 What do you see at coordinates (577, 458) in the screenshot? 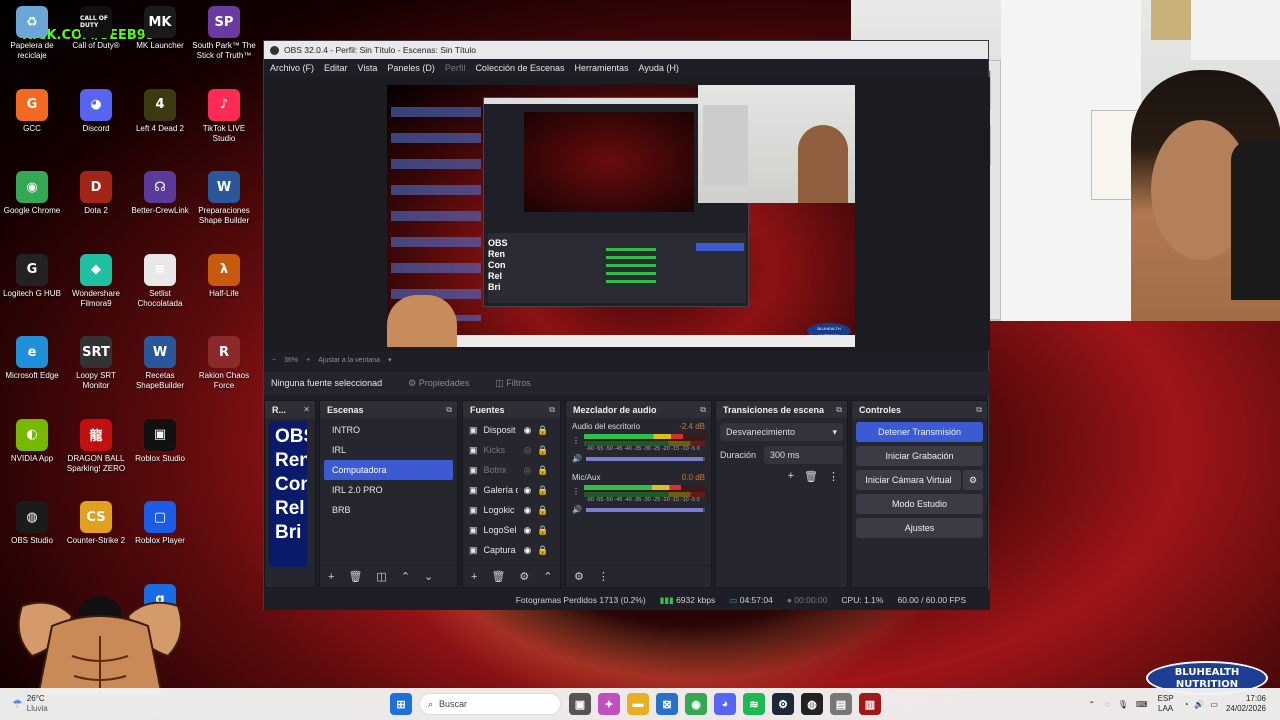
I see `speaker-icon: 🔊` at bounding box center [577, 458].